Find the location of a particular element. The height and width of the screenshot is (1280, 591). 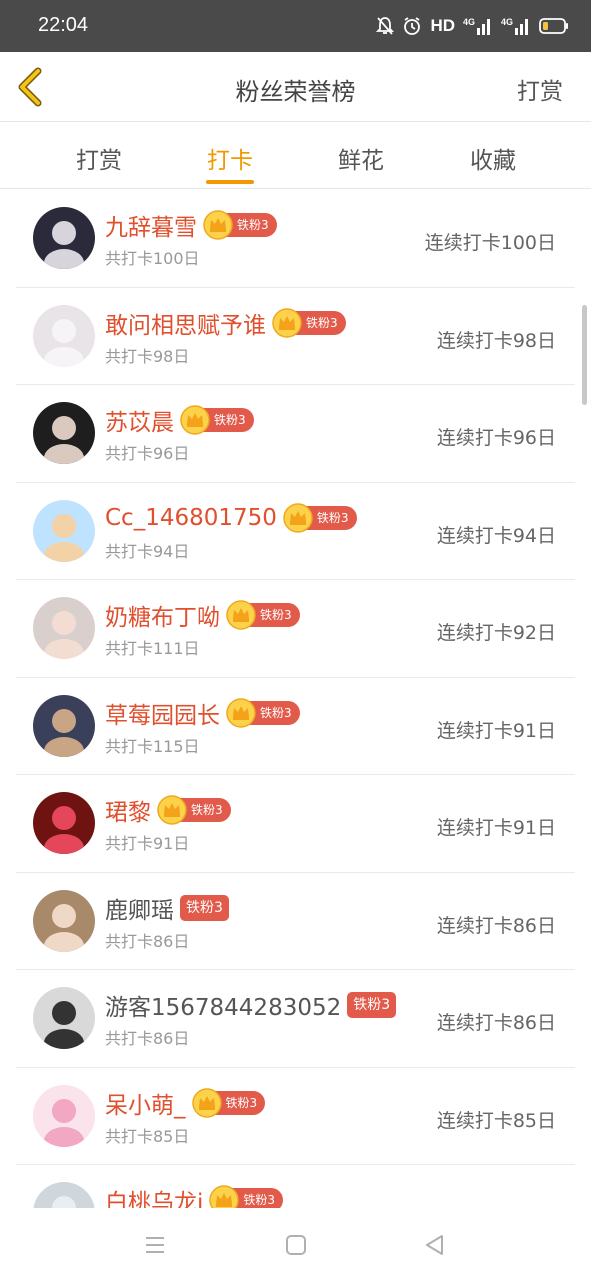

active-tab-indicator is located at coordinates (230, 182).